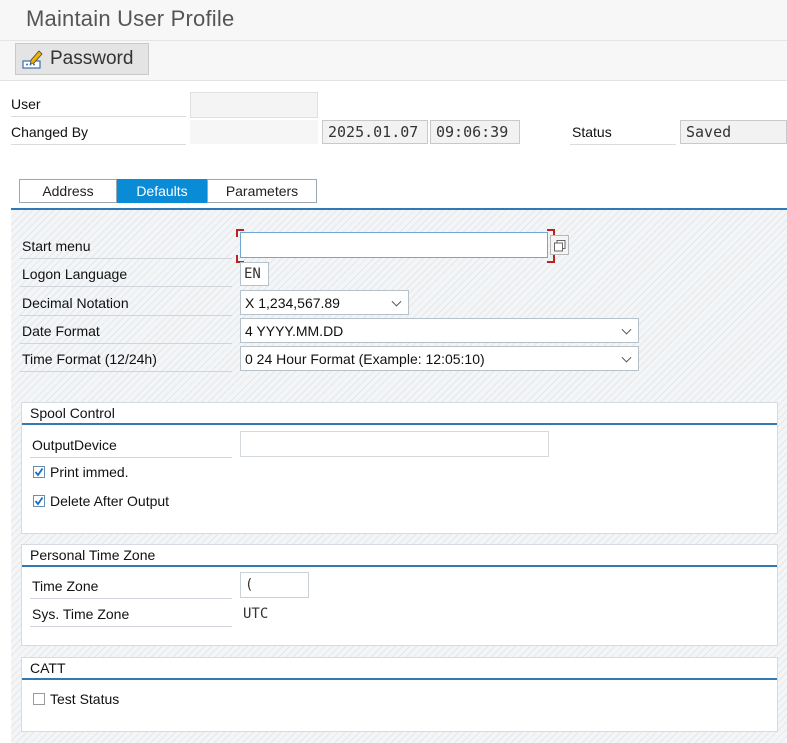  I want to click on spool-control-title: Spool Control, so click(72, 413).